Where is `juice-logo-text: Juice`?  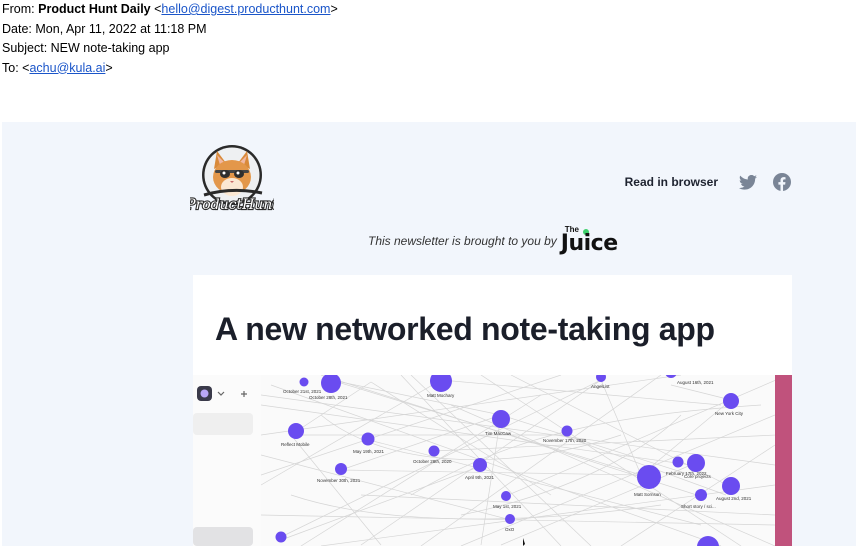
juice-logo-text: Juice is located at coordinates (589, 243).